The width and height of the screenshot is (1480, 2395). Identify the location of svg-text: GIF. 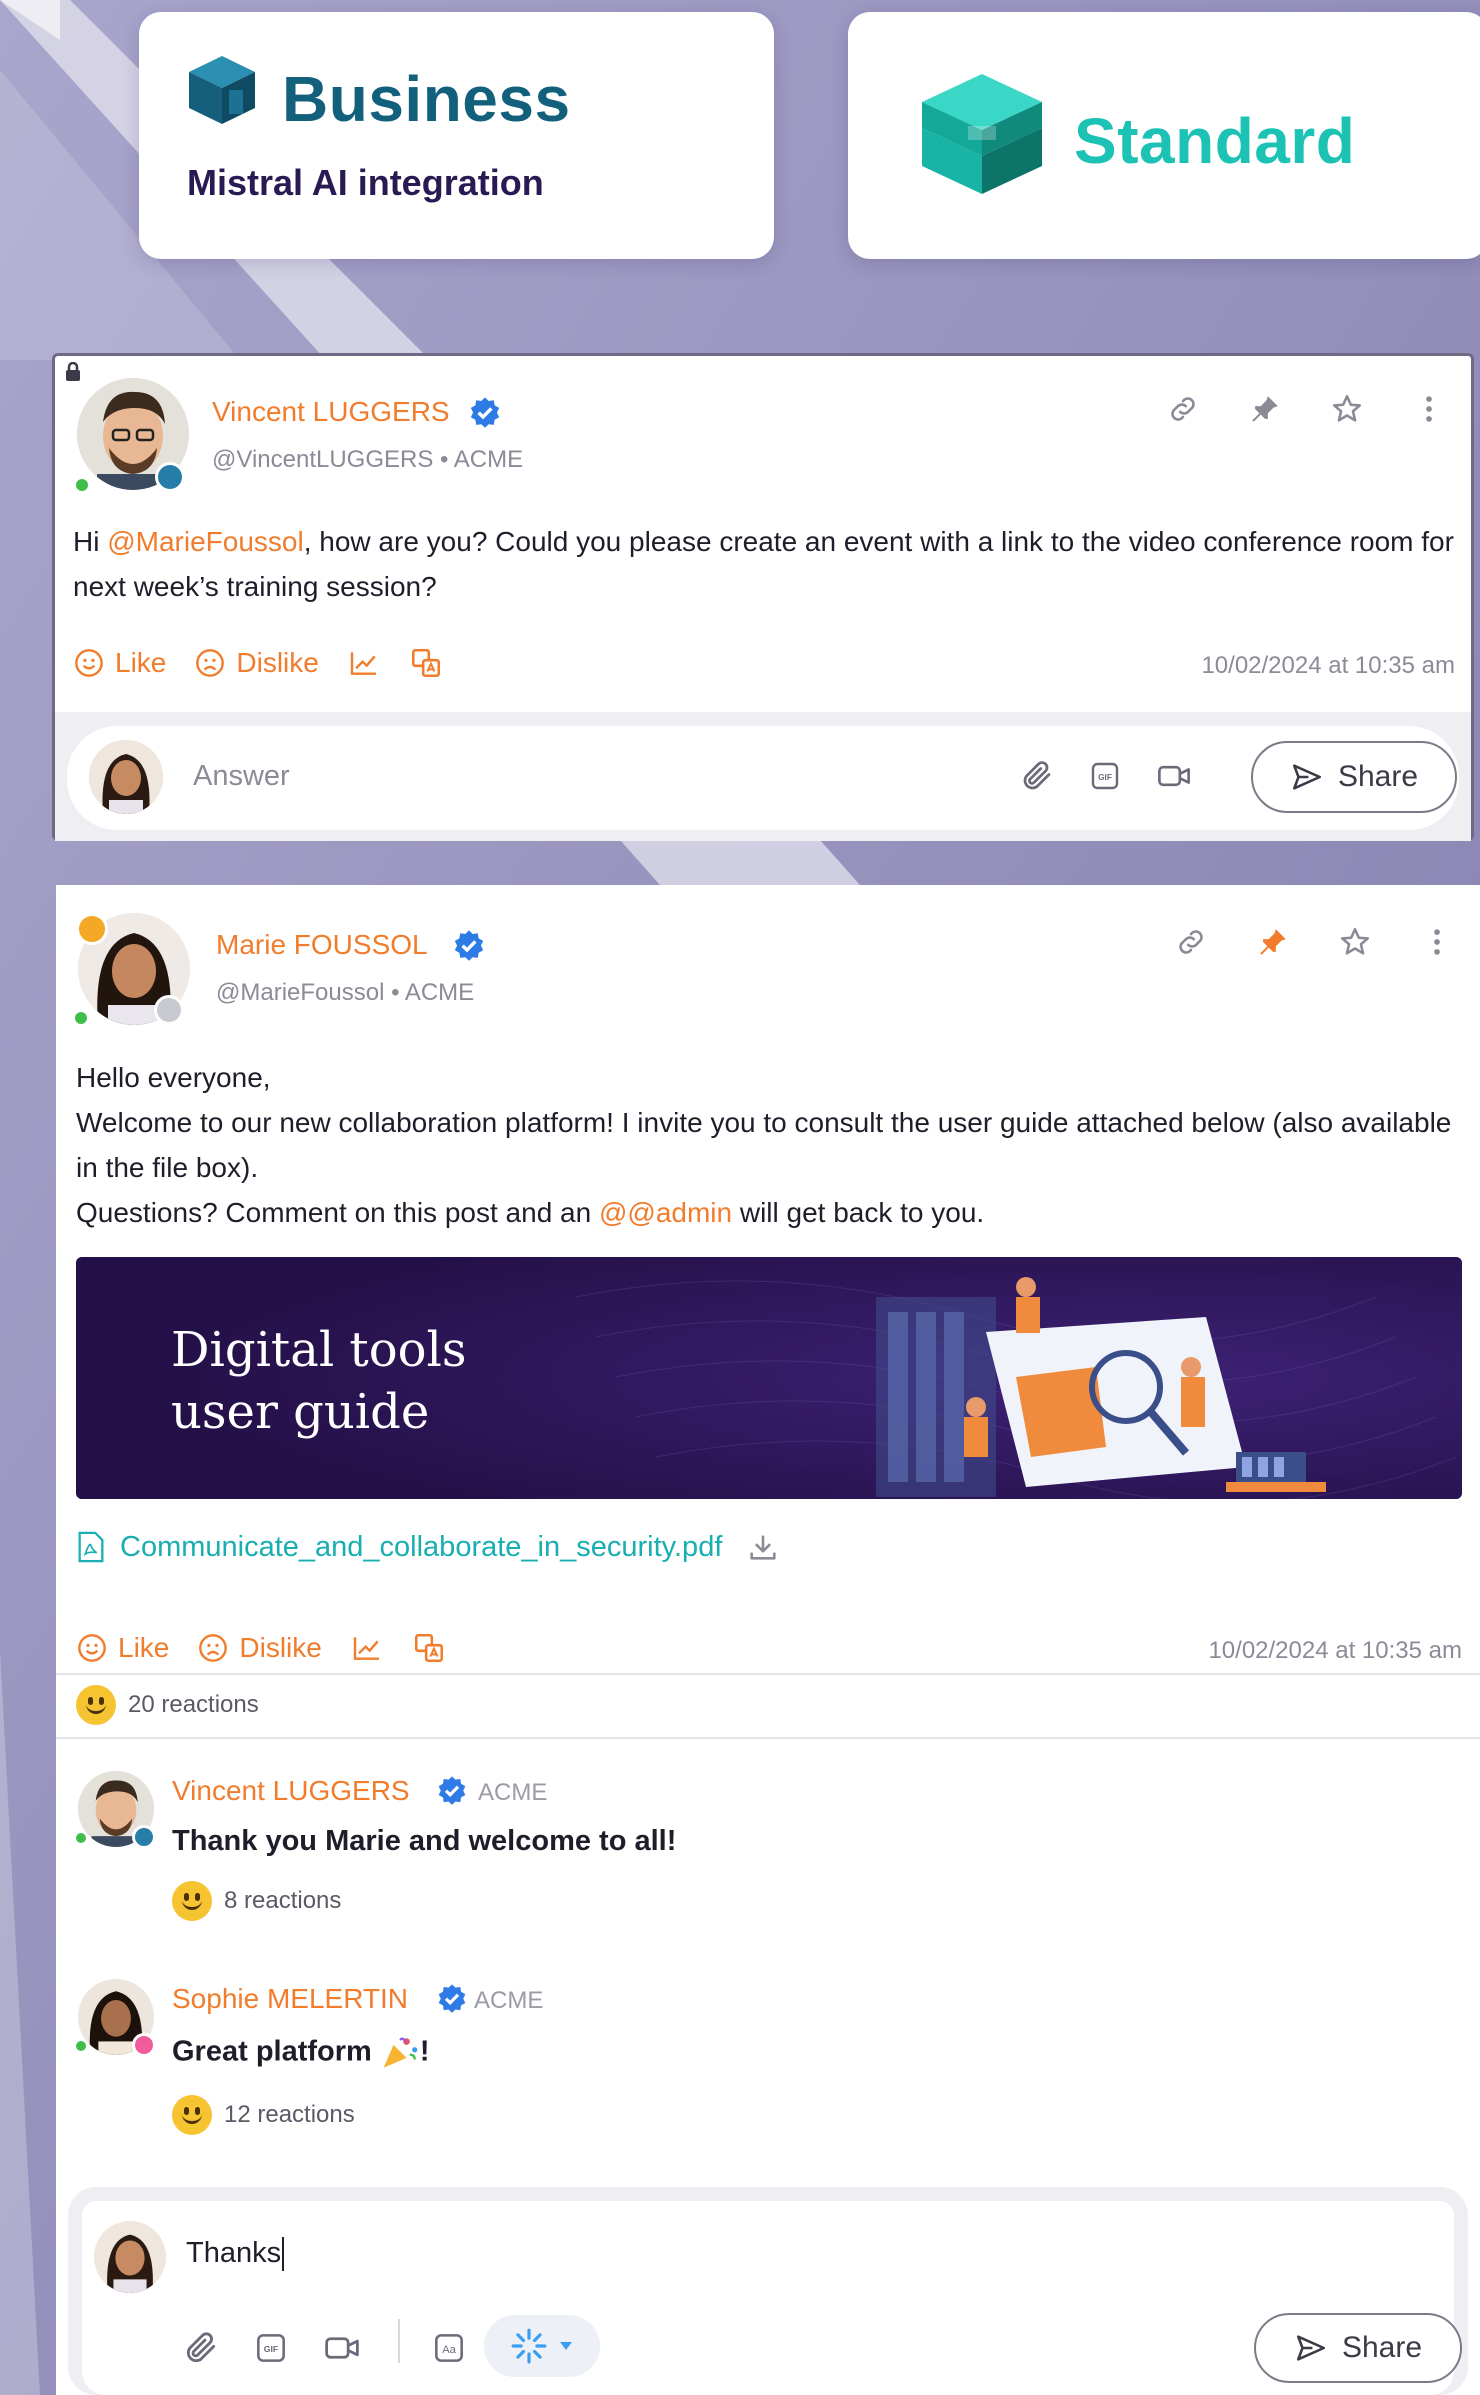
(271, 2349).